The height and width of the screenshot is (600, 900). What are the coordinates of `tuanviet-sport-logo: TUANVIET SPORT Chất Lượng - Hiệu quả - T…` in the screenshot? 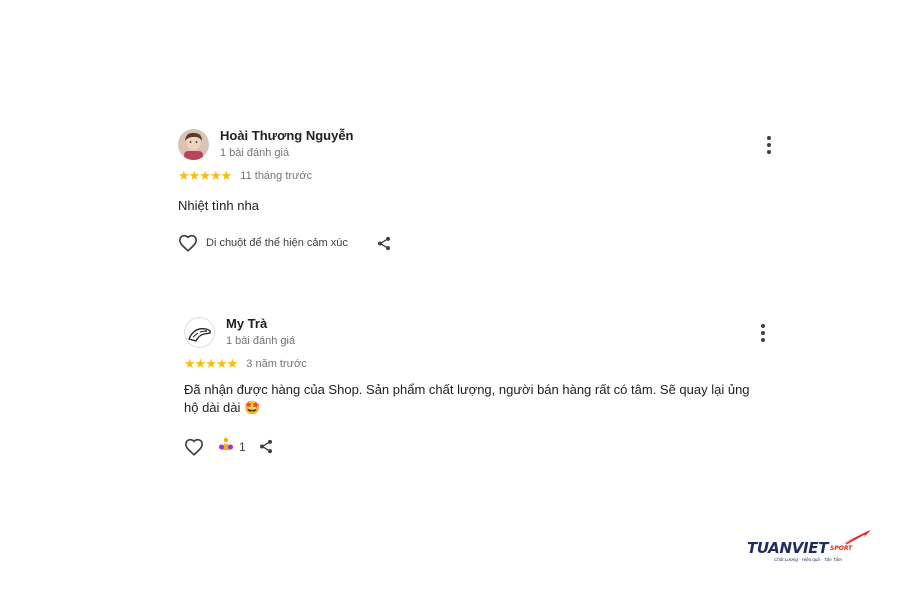 It's located at (811, 548).